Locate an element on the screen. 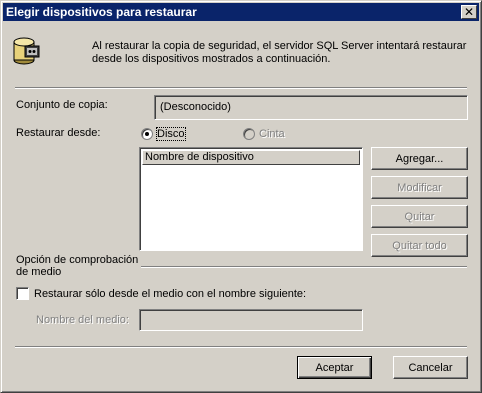  separator is located at coordinates (241, 88).